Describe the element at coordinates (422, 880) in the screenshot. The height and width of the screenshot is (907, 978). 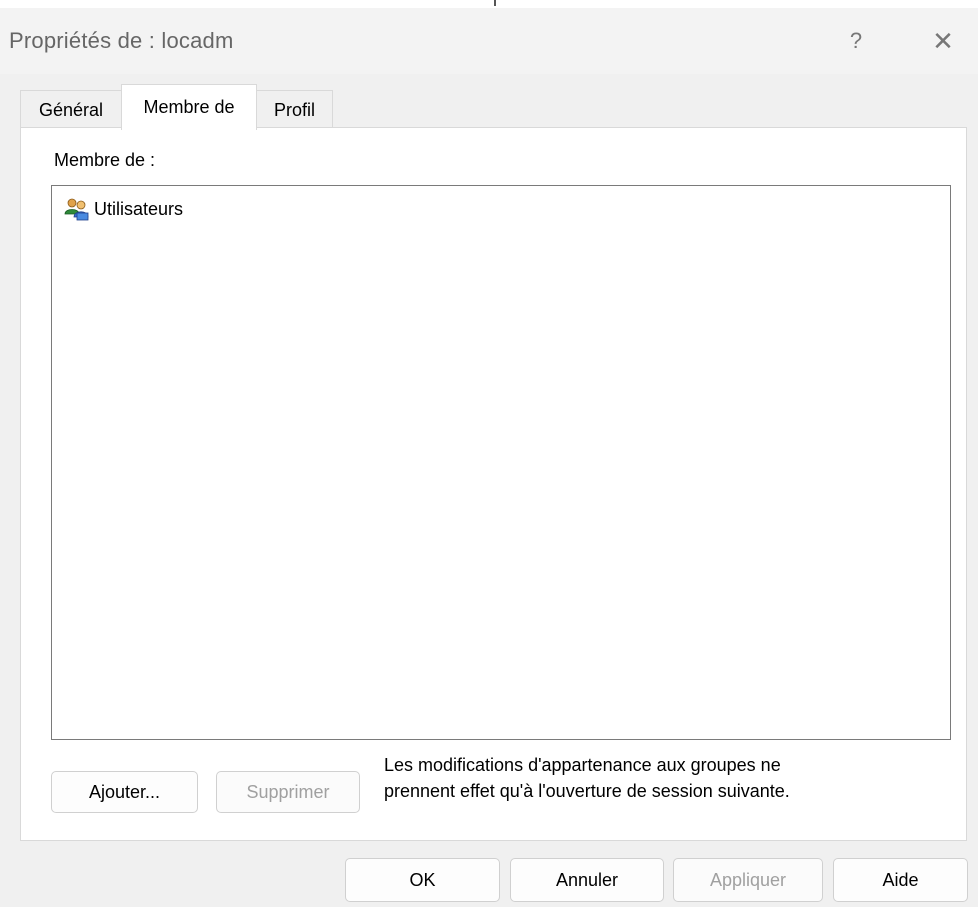
I see `ok-button: OK` at that location.